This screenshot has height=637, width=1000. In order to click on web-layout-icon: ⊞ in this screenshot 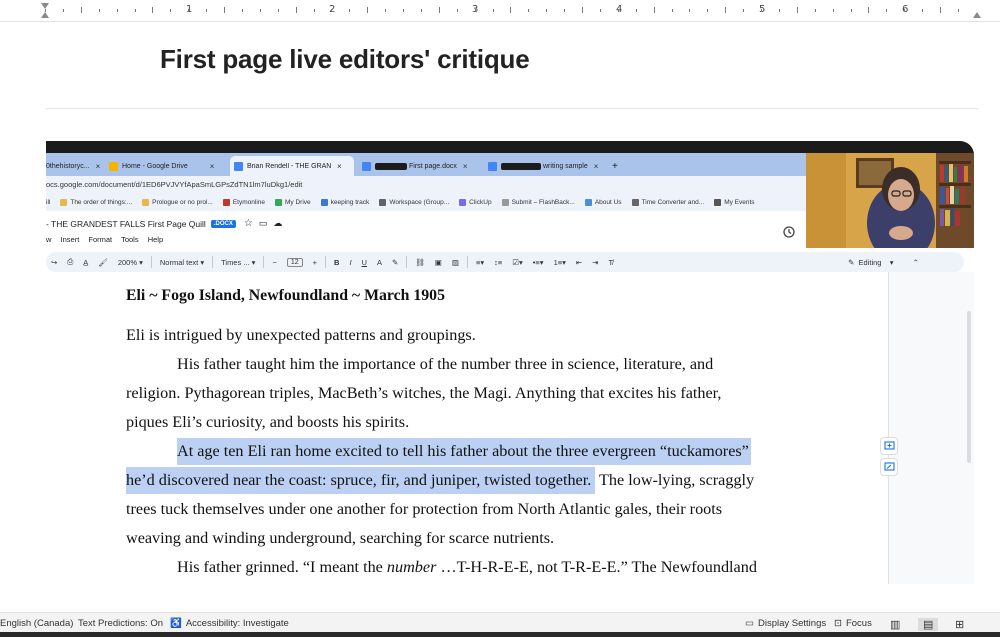, I will do `click(959, 624)`.